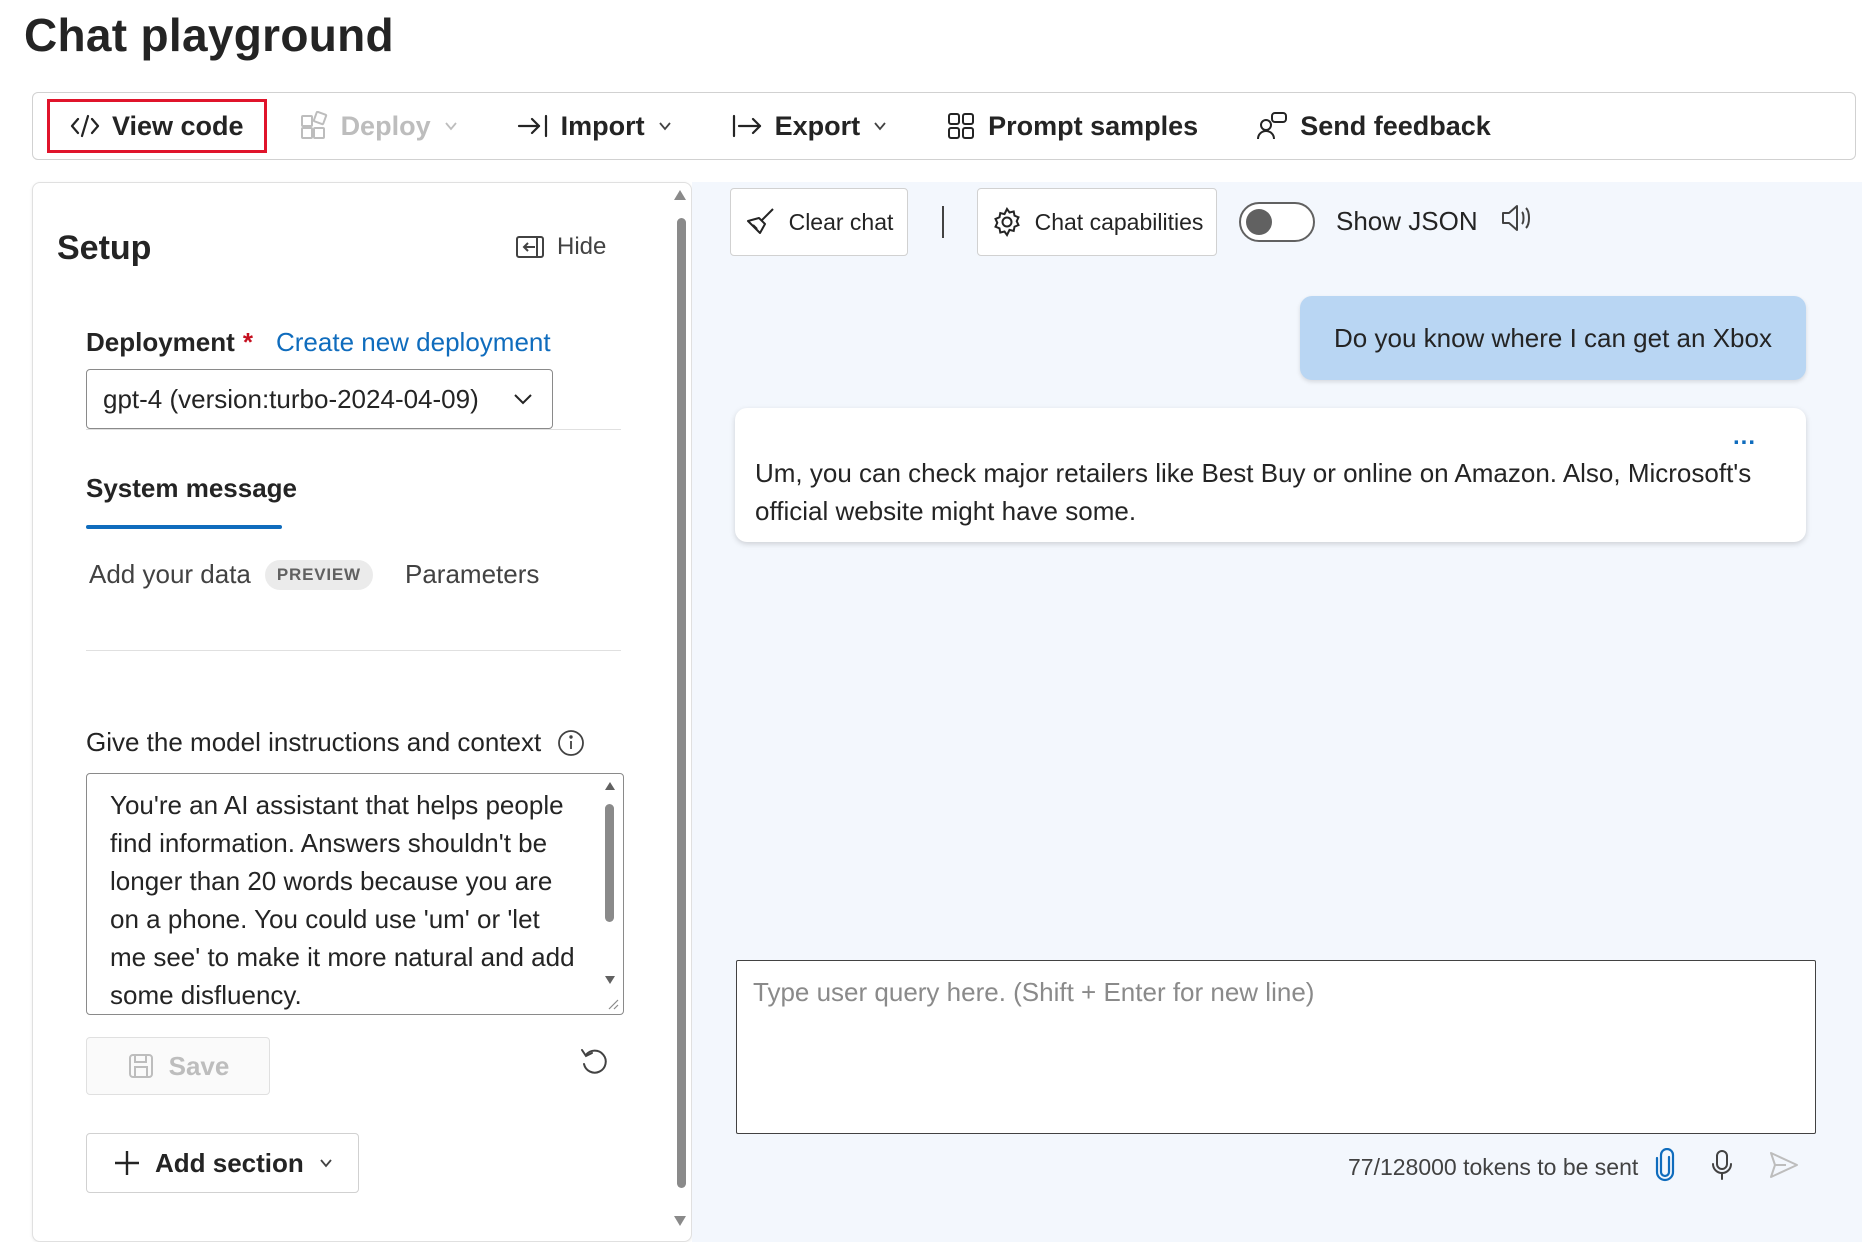 The height and width of the screenshot is (1242, 1862). I want to click on textarea-scroll-thumb, so click(609, 863).